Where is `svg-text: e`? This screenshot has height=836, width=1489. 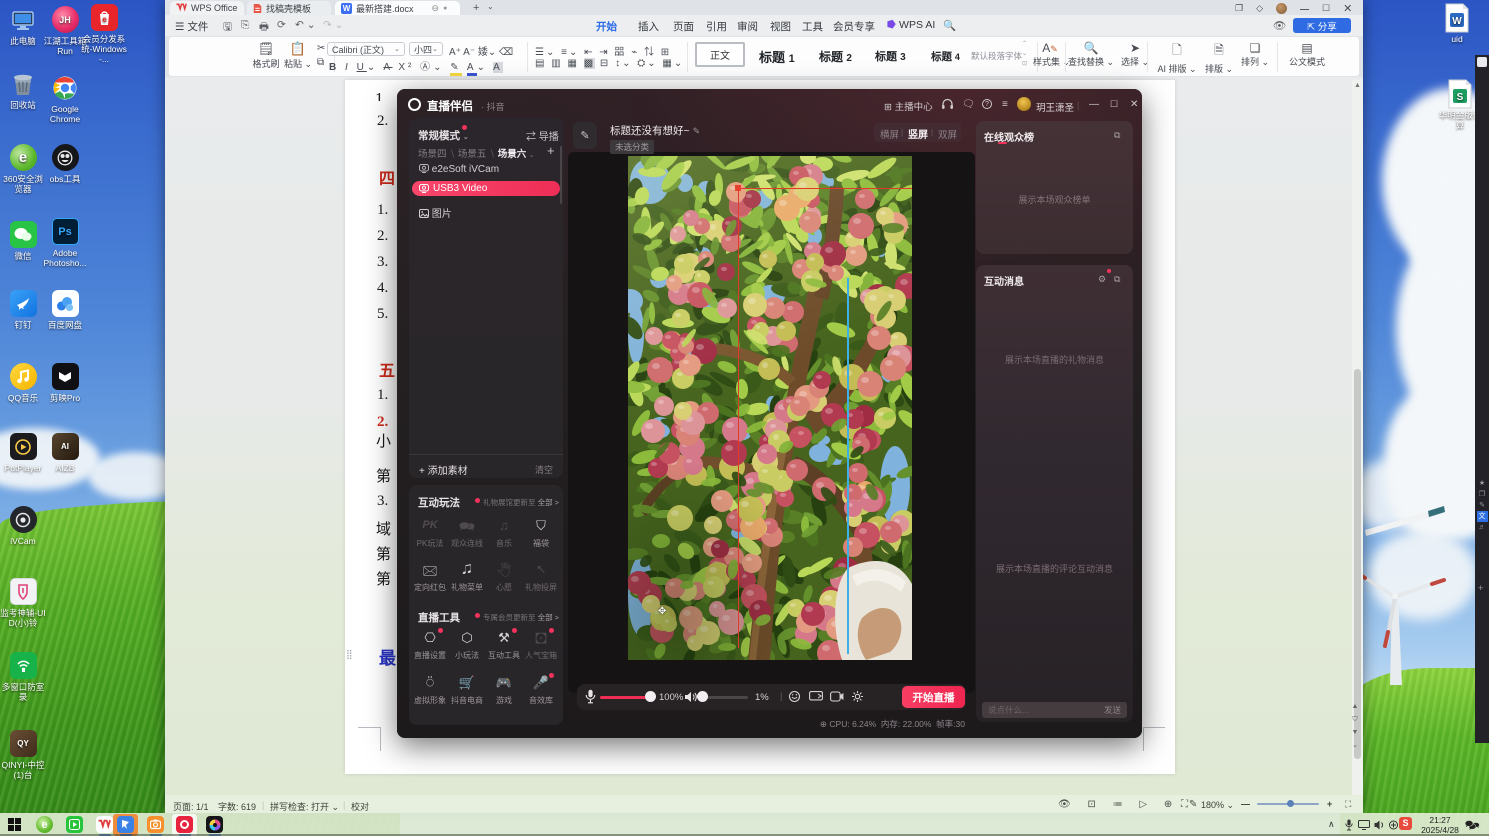
svg-text: e is located at coordinates (104, 19).